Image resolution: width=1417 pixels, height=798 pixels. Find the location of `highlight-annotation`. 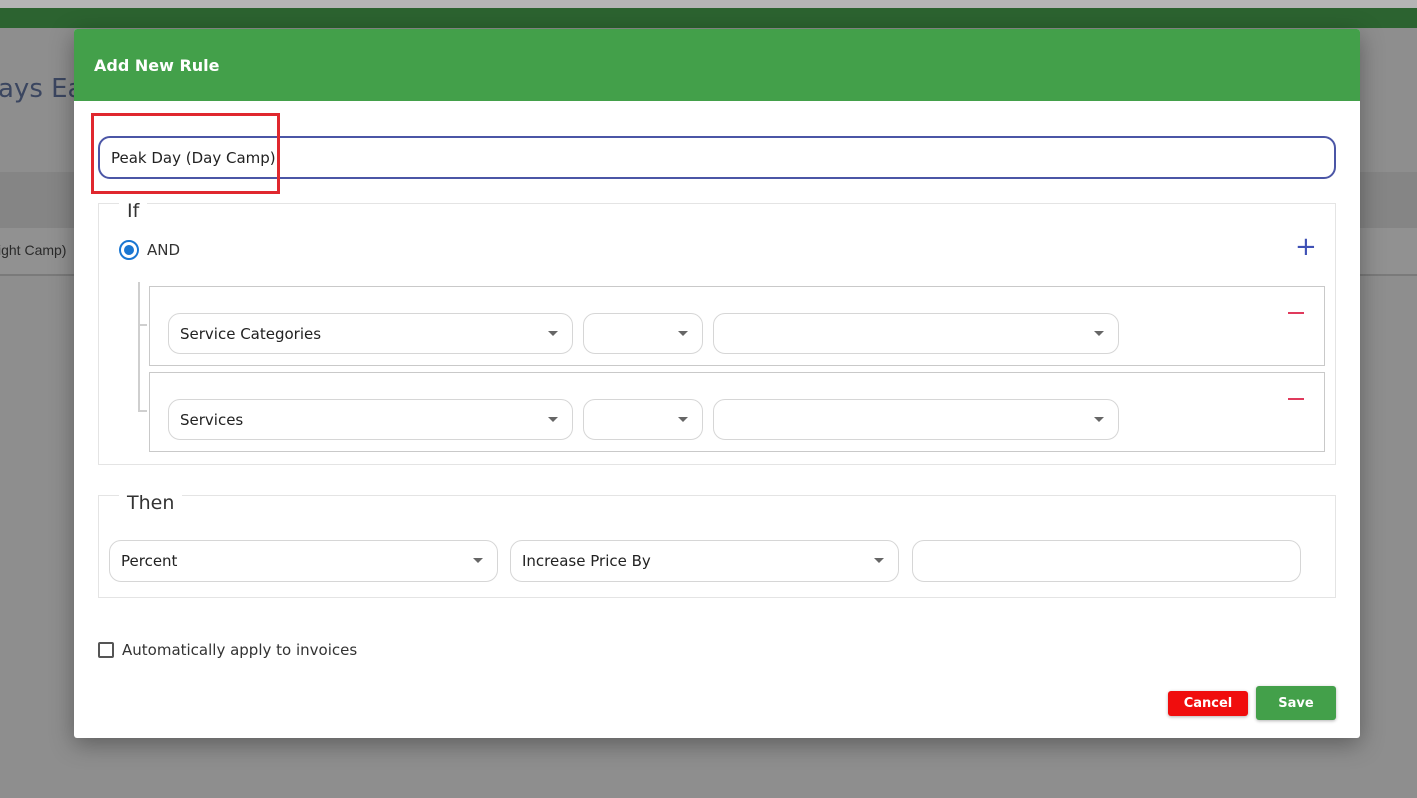

highlight-annotation is located at coordinates (185, 153).